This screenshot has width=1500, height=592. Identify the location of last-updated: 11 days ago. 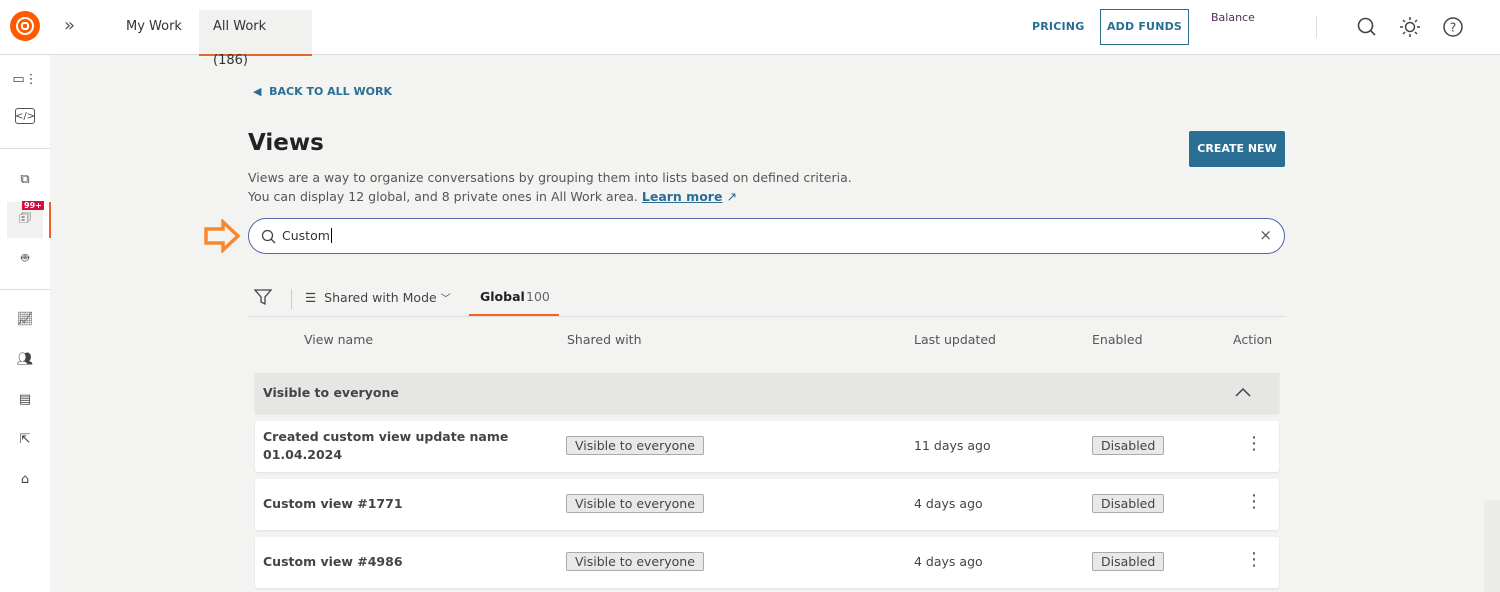
(952, 445).